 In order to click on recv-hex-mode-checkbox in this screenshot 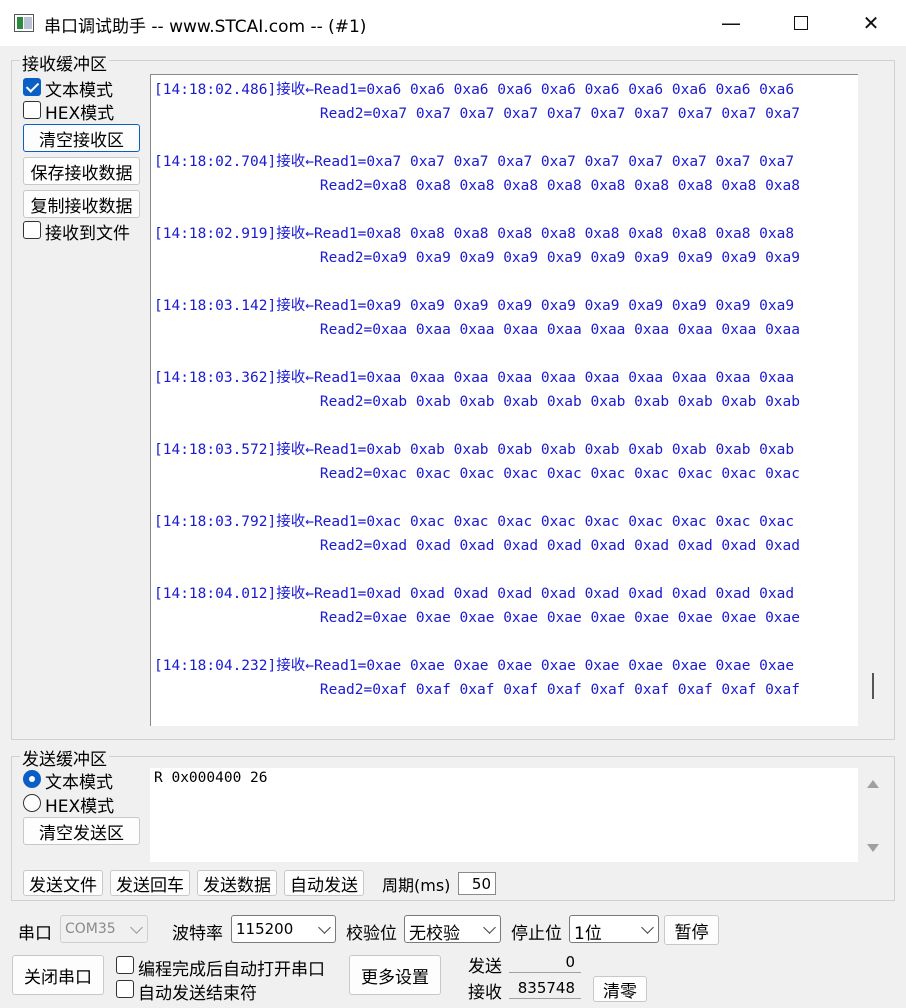, I will do `click(32, 110)`.